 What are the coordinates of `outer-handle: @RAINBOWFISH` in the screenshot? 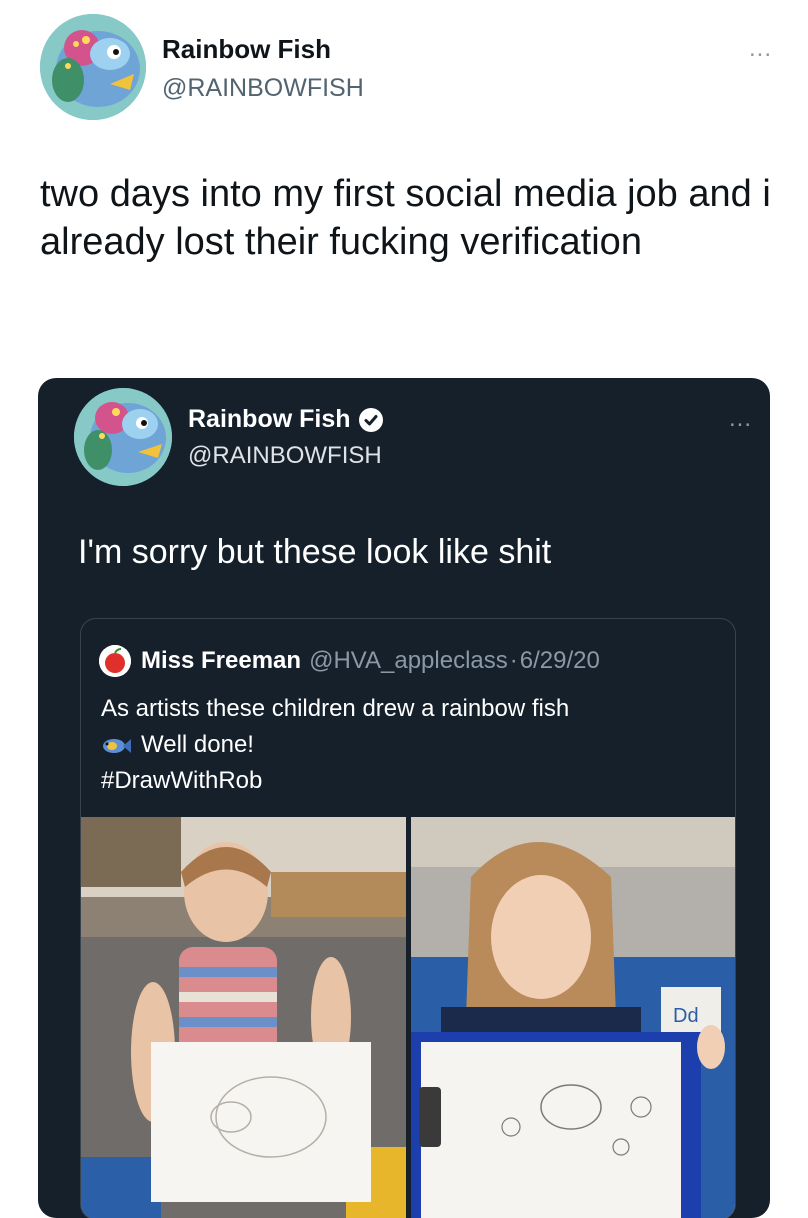 It's located at (263, 88).